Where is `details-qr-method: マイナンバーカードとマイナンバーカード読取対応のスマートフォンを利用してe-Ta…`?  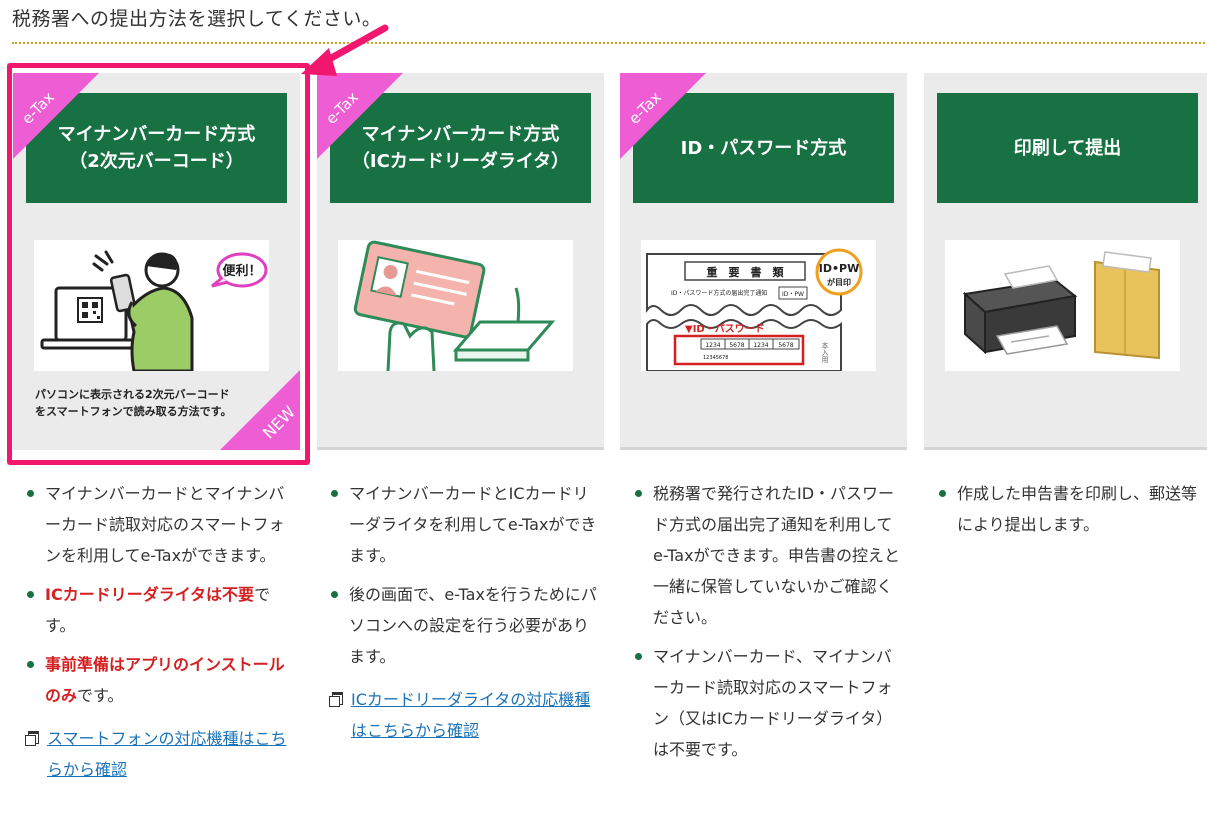 details-qr-method: マイナンバーカードとマイナンバーカード読取対応のスマートフォンを利用してe-Ta… is located at coordinates (160, 631).